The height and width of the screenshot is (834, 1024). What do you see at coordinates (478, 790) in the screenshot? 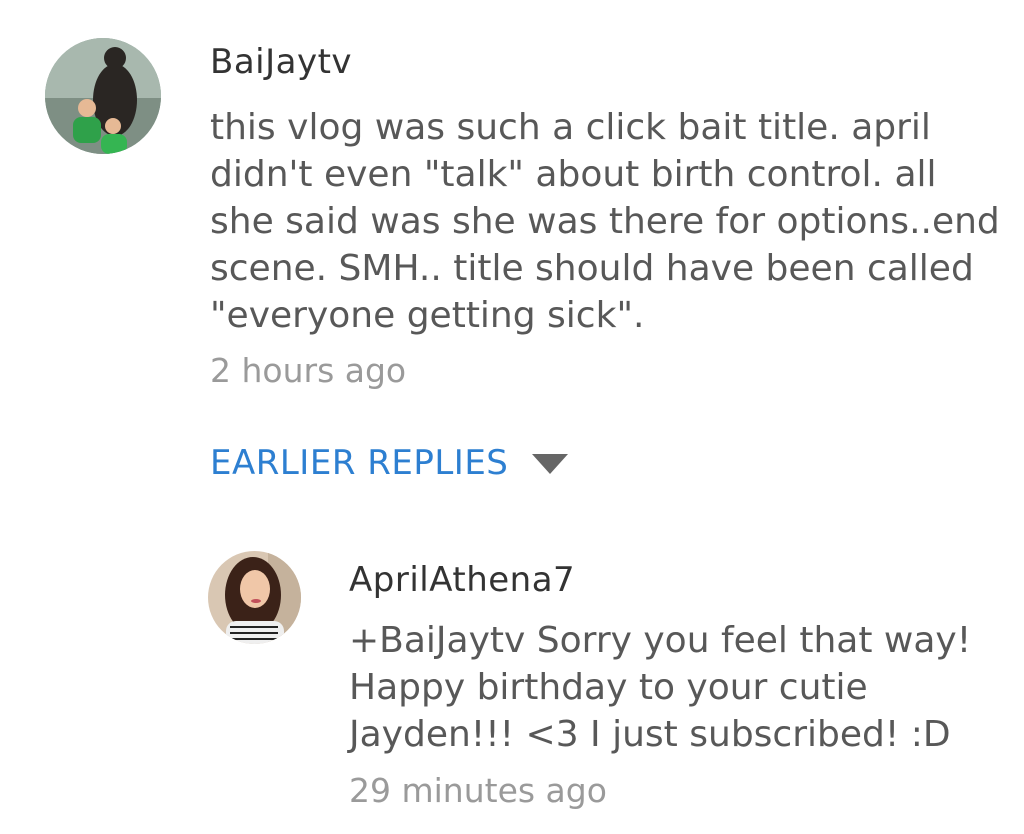
I see `reply-timestamp: 29 minutes ago` at bounding box center [478, 790].